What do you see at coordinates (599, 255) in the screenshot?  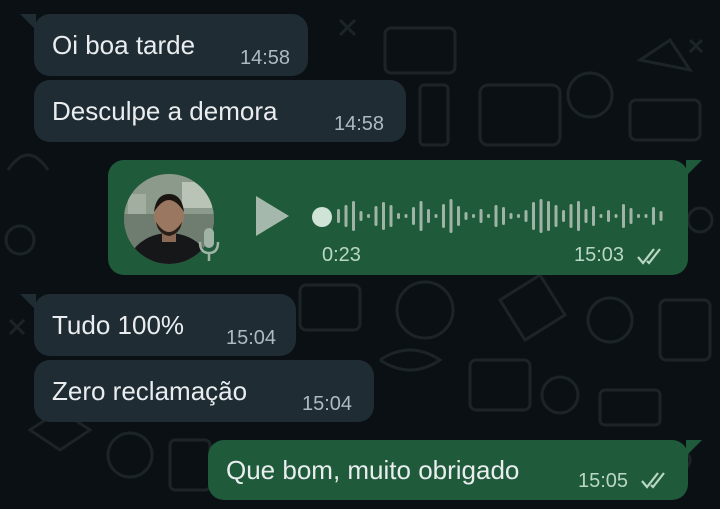 I see `message-time: 15:03` at bounding box center [599, 255].